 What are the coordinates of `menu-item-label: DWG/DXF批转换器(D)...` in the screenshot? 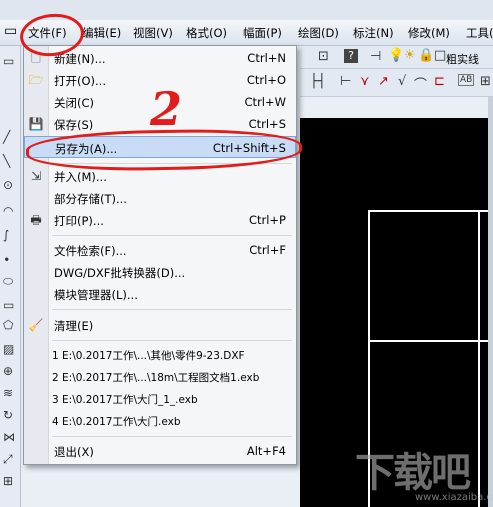 It's located at (120, 273).